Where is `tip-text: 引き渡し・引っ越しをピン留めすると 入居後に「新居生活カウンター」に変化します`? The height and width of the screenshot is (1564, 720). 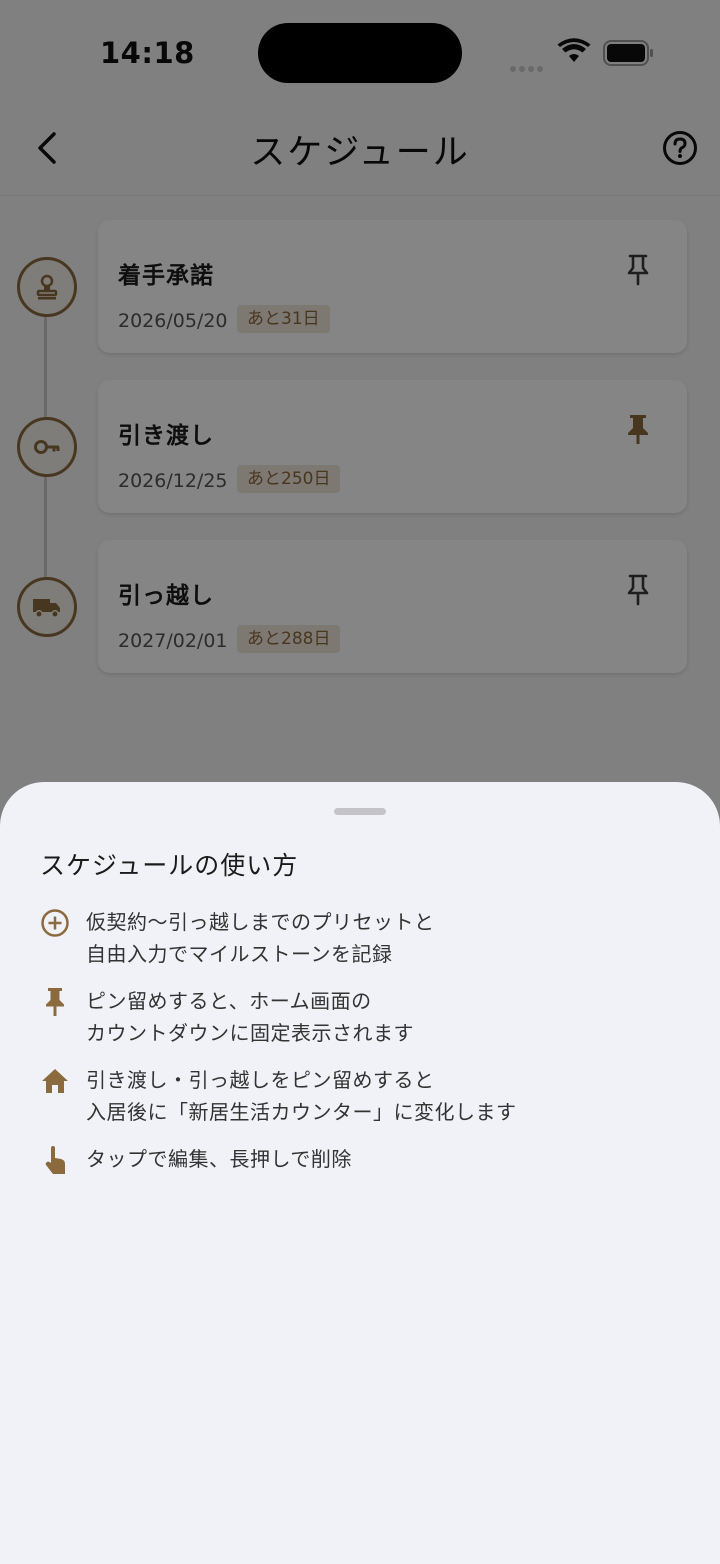
tip-text: 引き渡し・引っ越しをピン留めすると 入居後に「新居生活カウンター」に変化します is located at coordinates (301, 1096).